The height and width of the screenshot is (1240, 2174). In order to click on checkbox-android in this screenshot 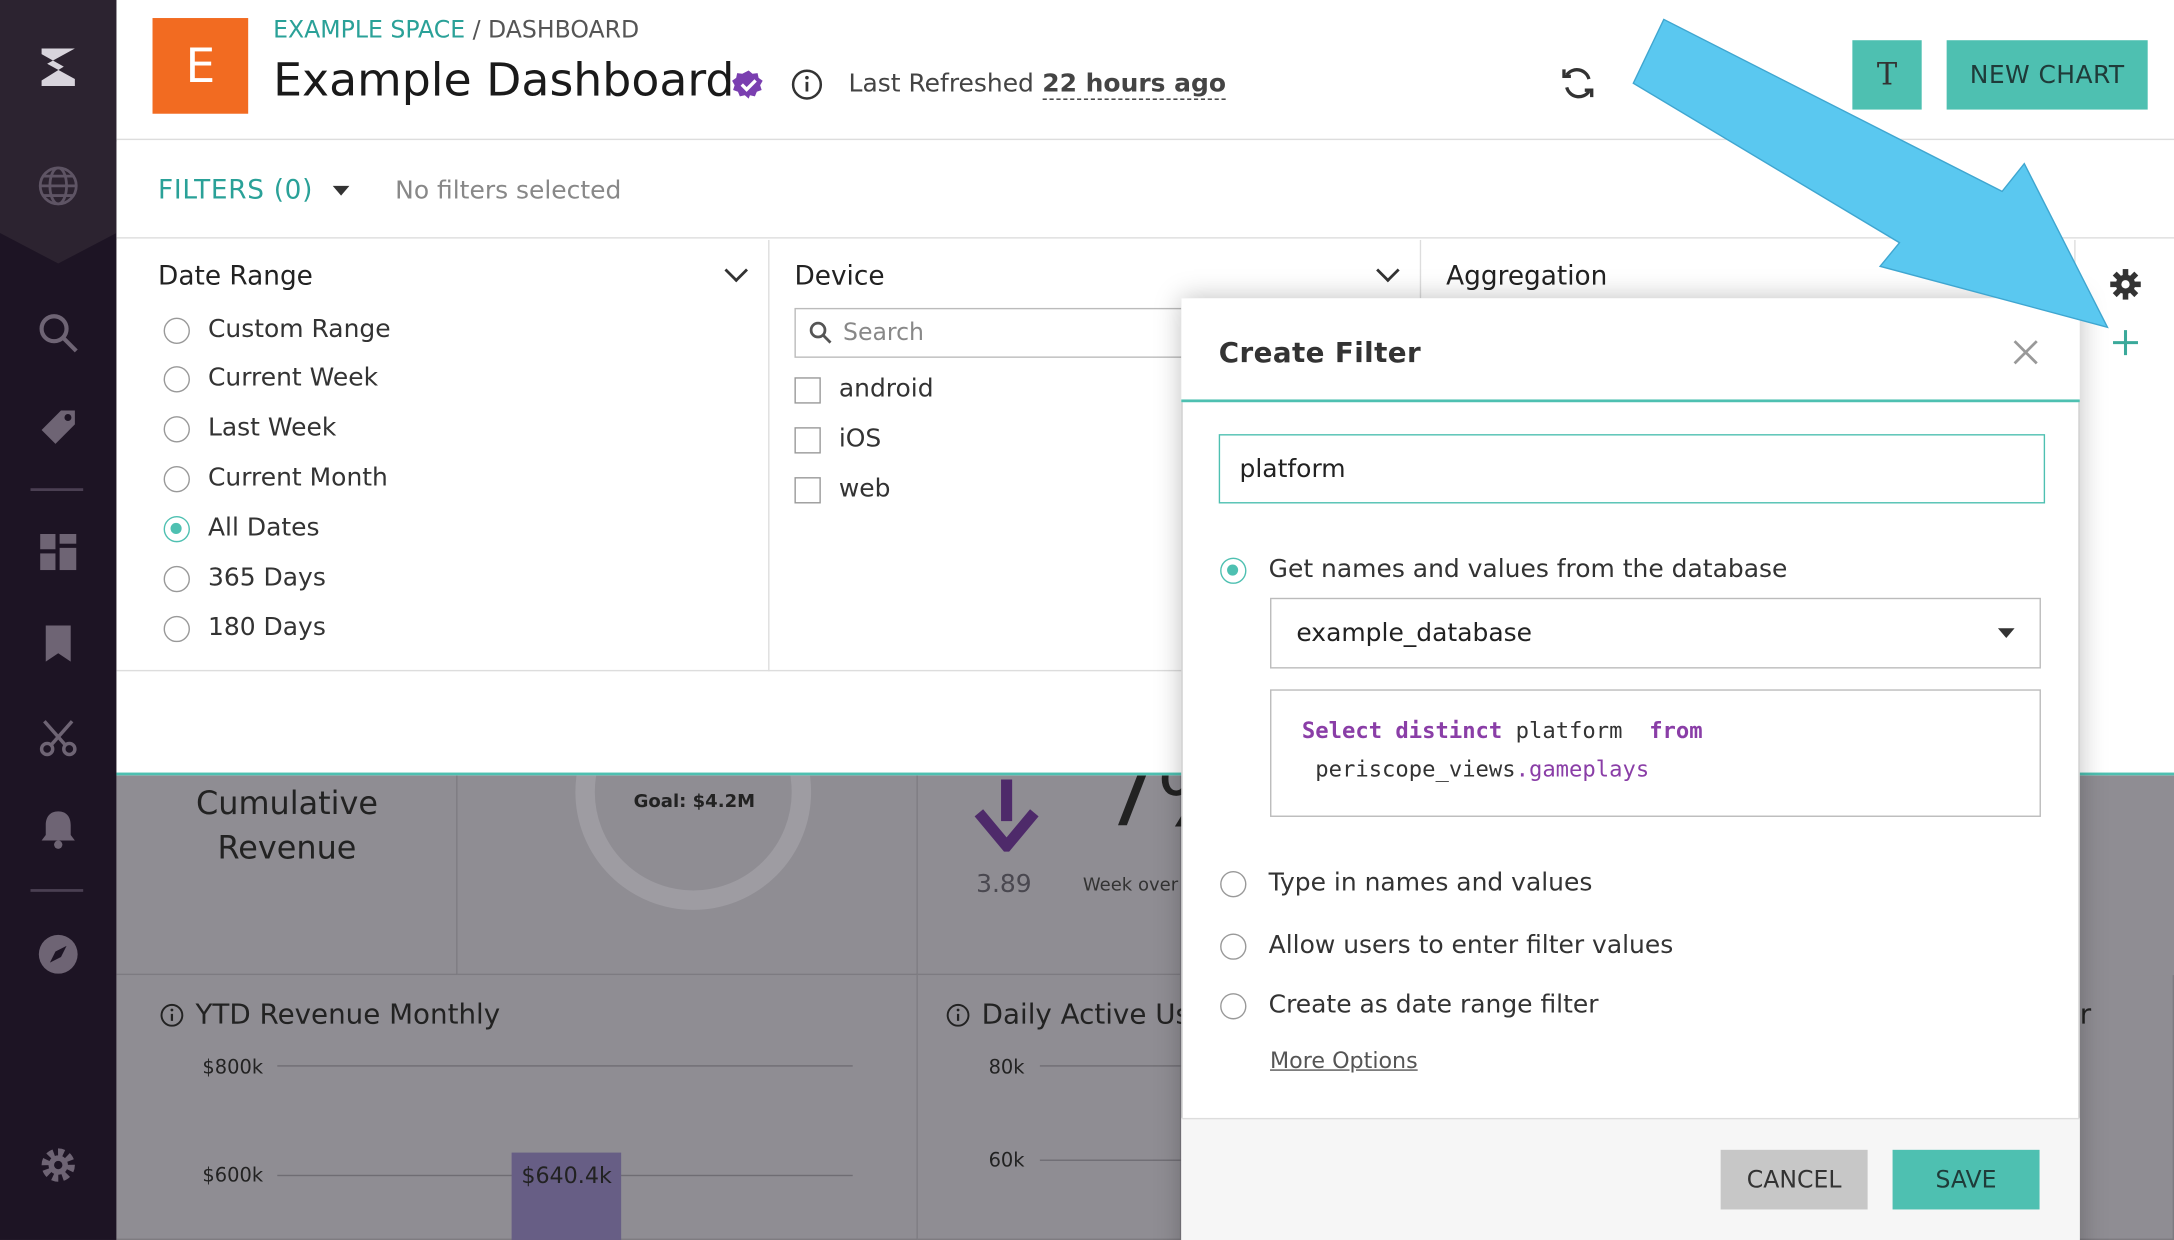, I will do `click(807, 390)`.